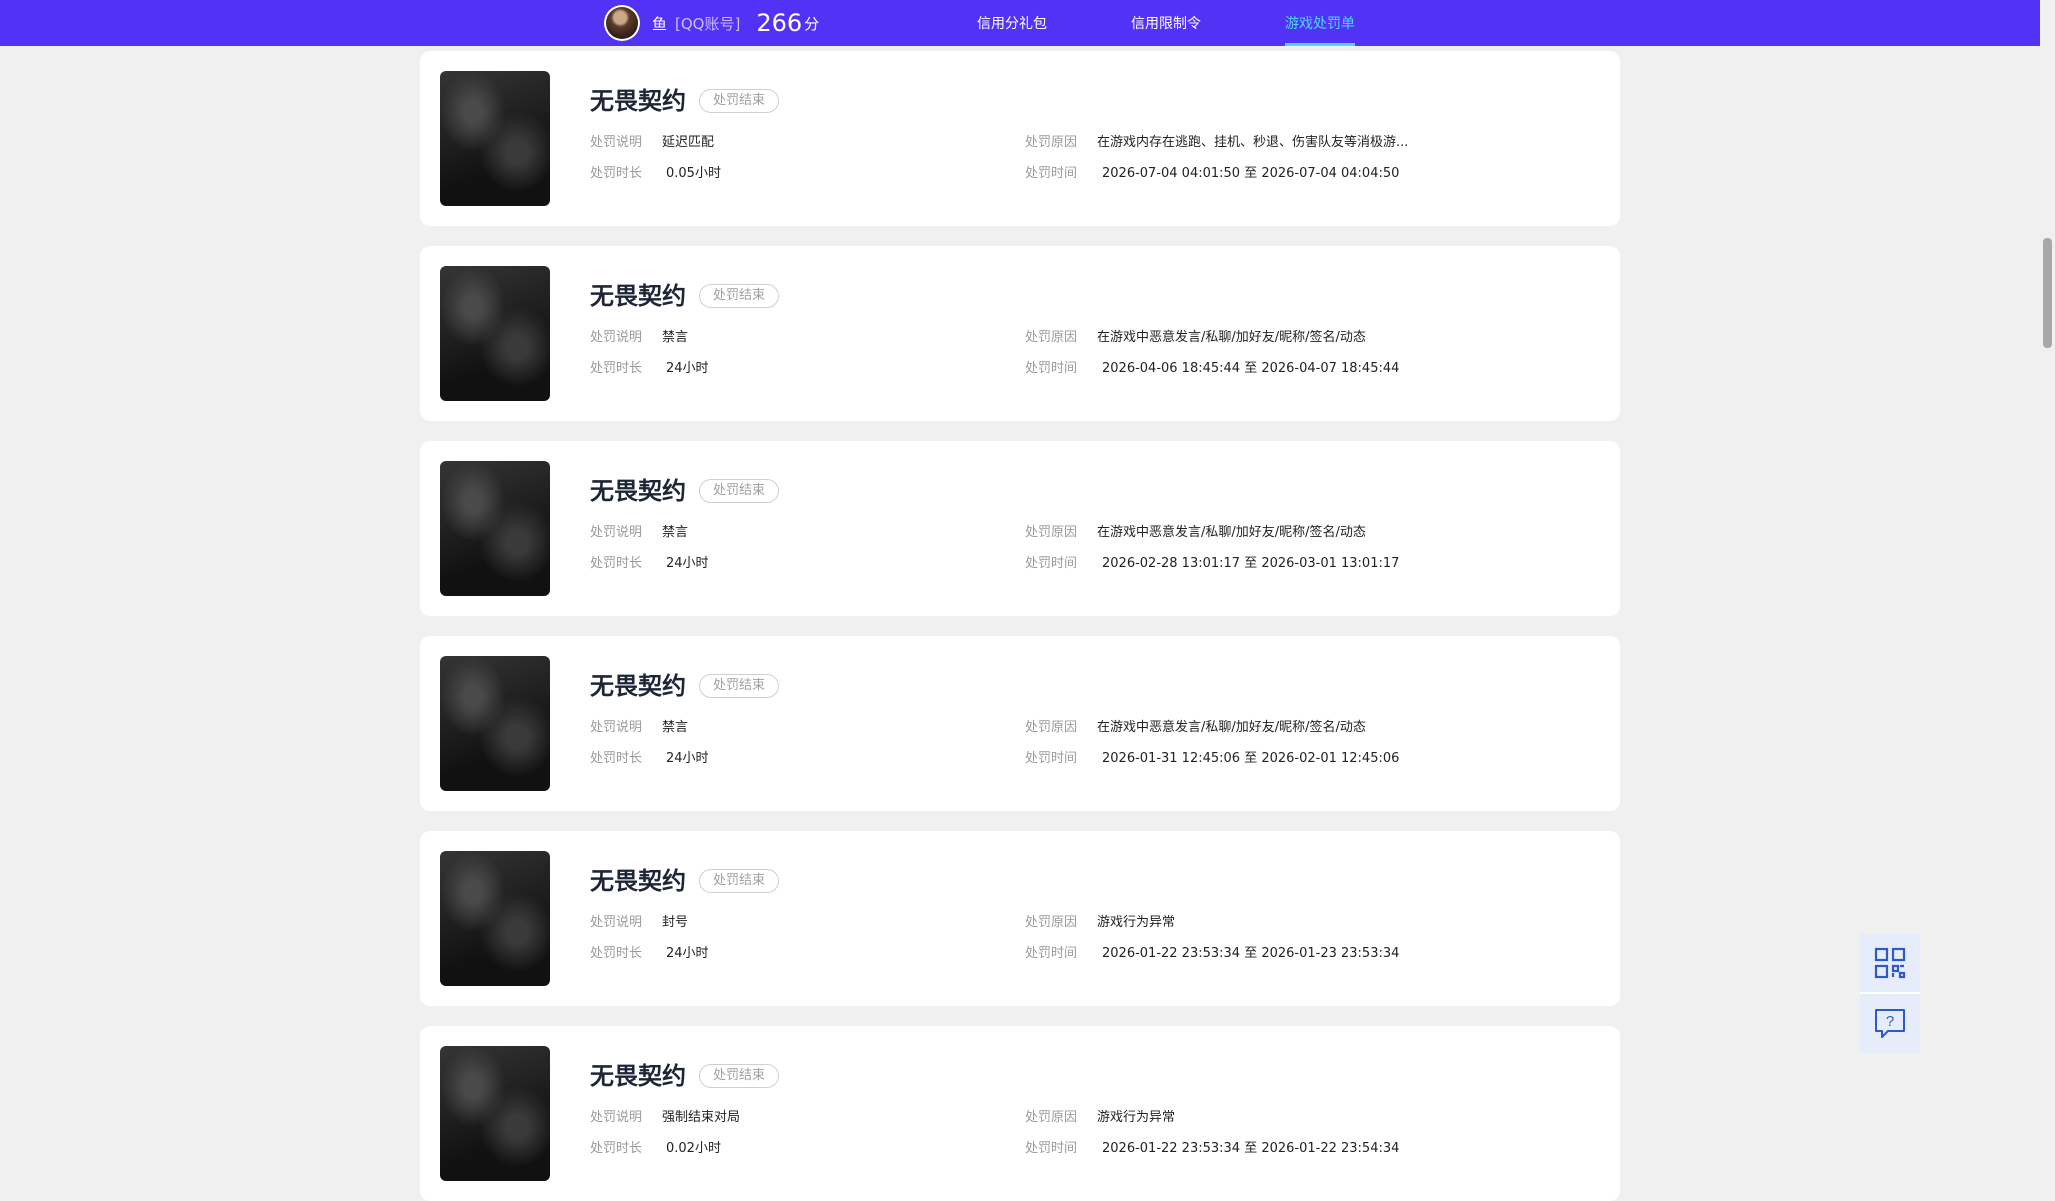  Describe the element at coordinates (622, 23) in the screenshot. I see `avatar` at that location.